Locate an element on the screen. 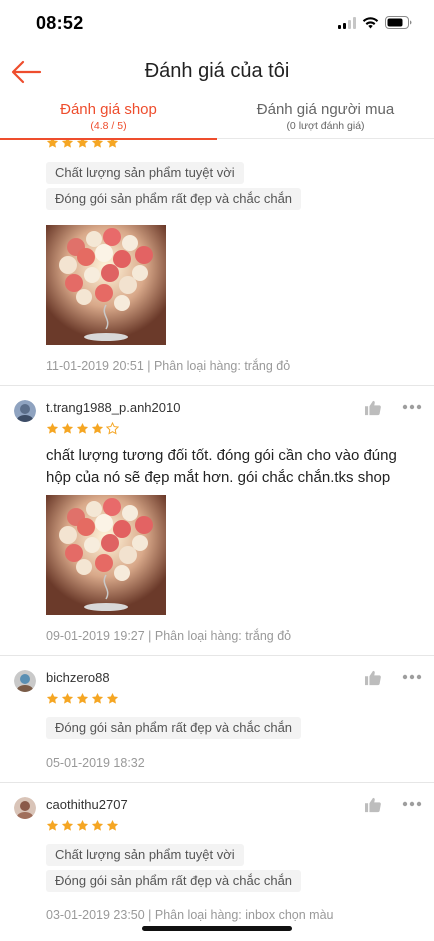  review-username: caothithu2707 is located at coordinates (87, 804).